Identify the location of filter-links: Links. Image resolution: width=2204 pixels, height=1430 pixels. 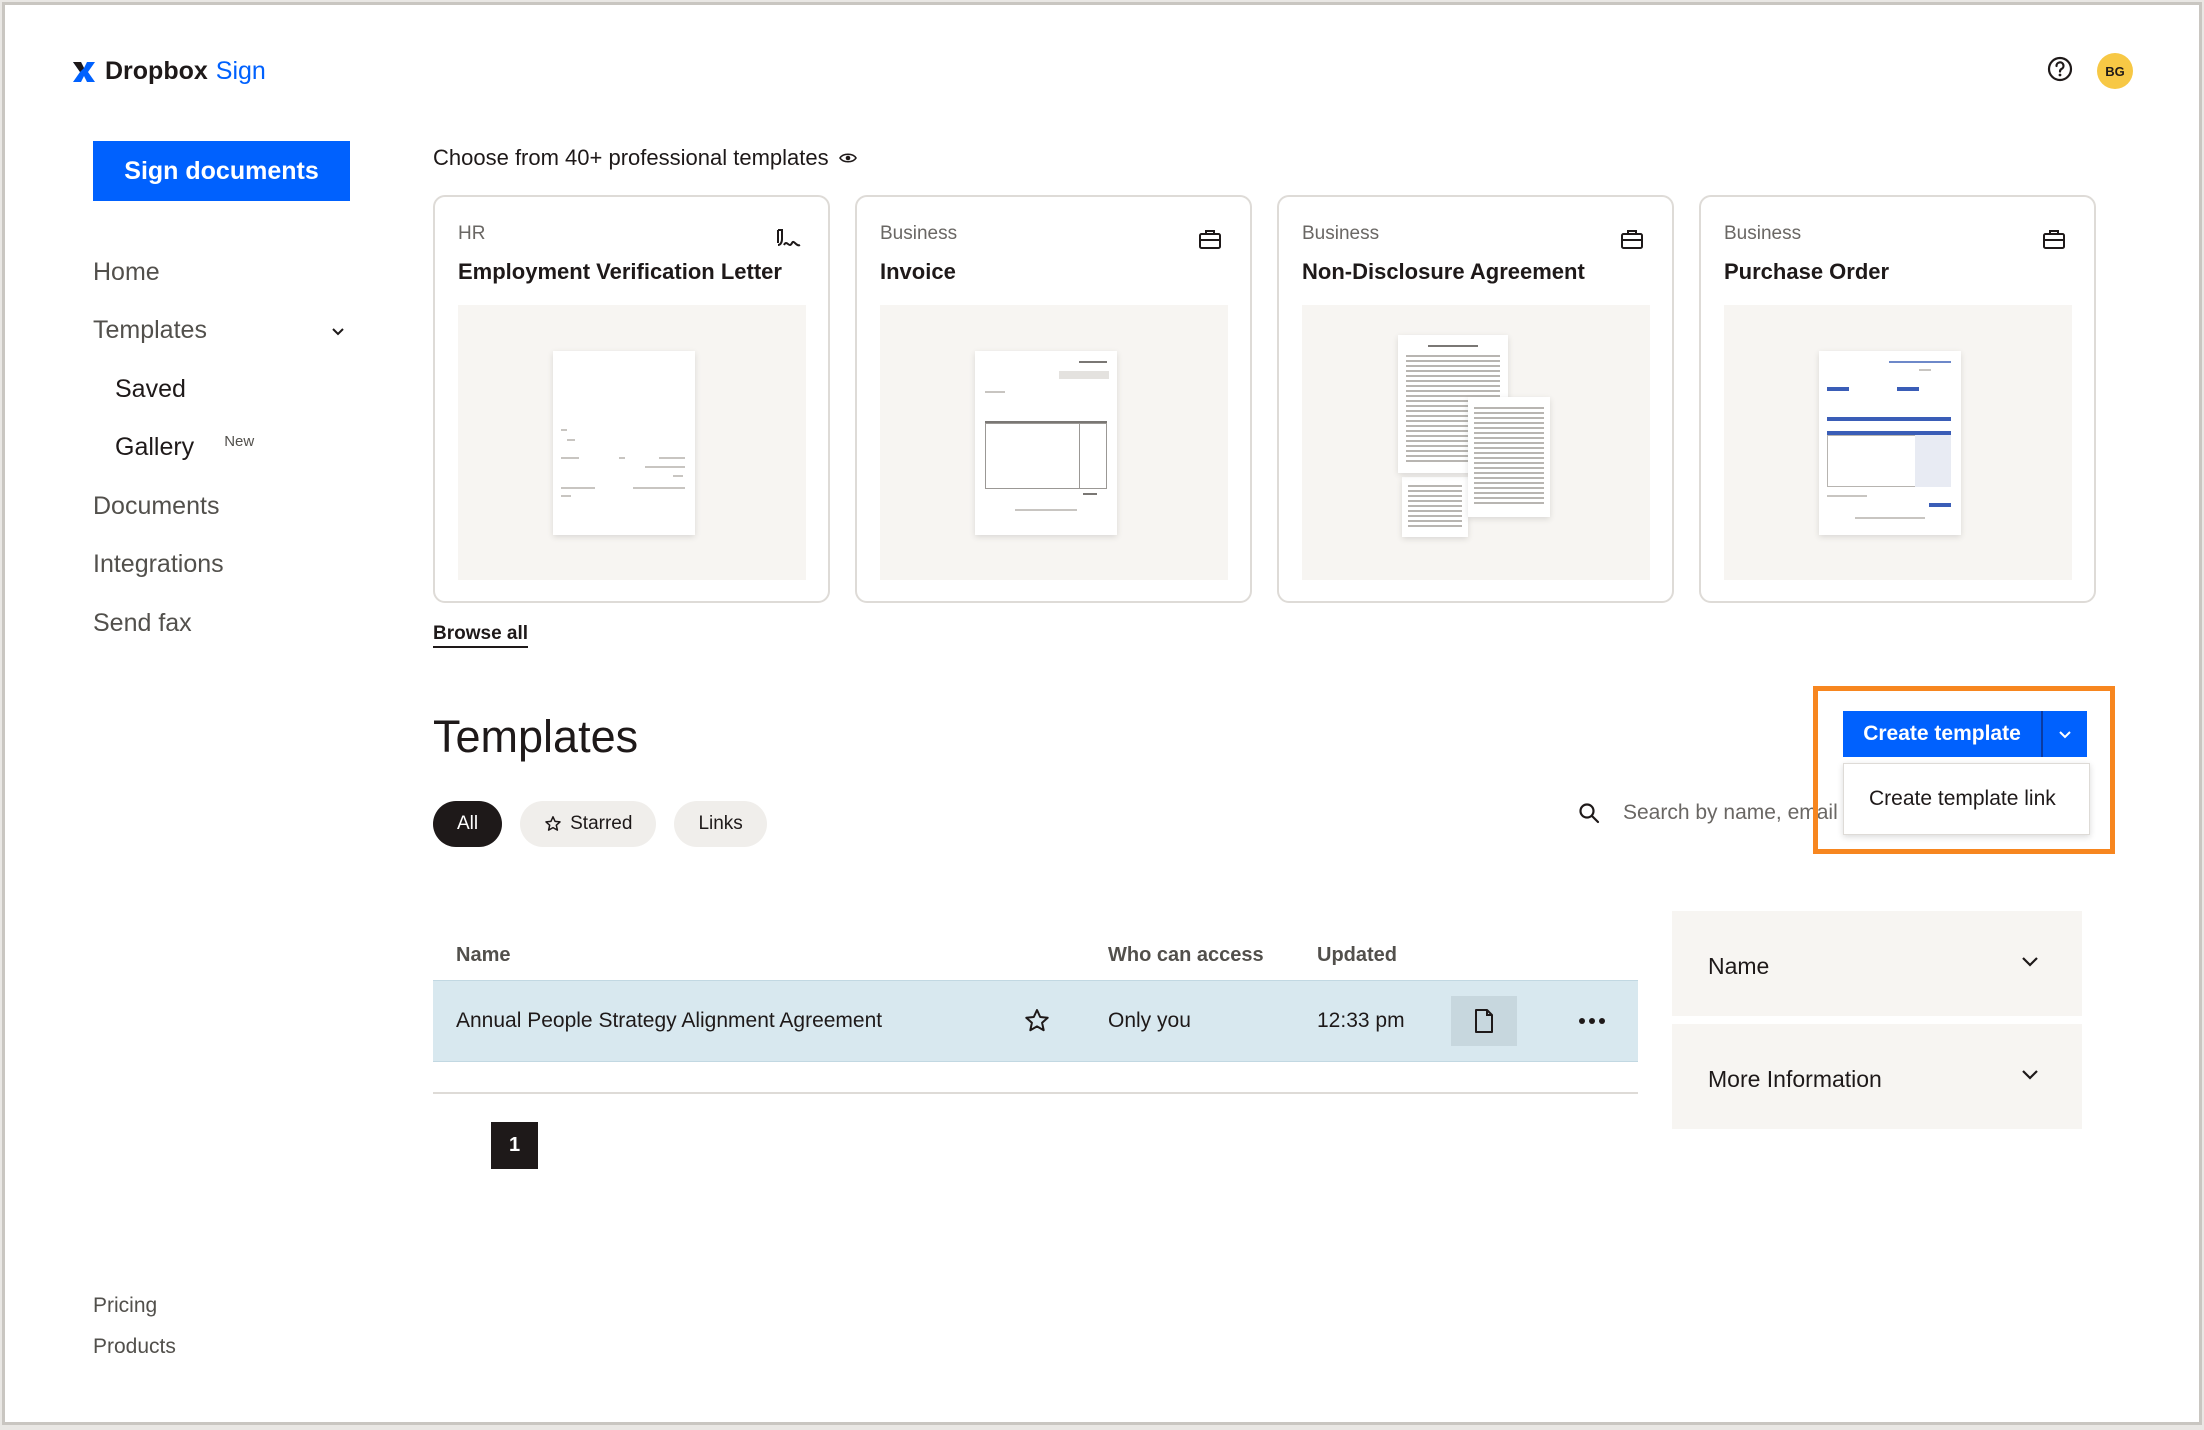
(720, 824).